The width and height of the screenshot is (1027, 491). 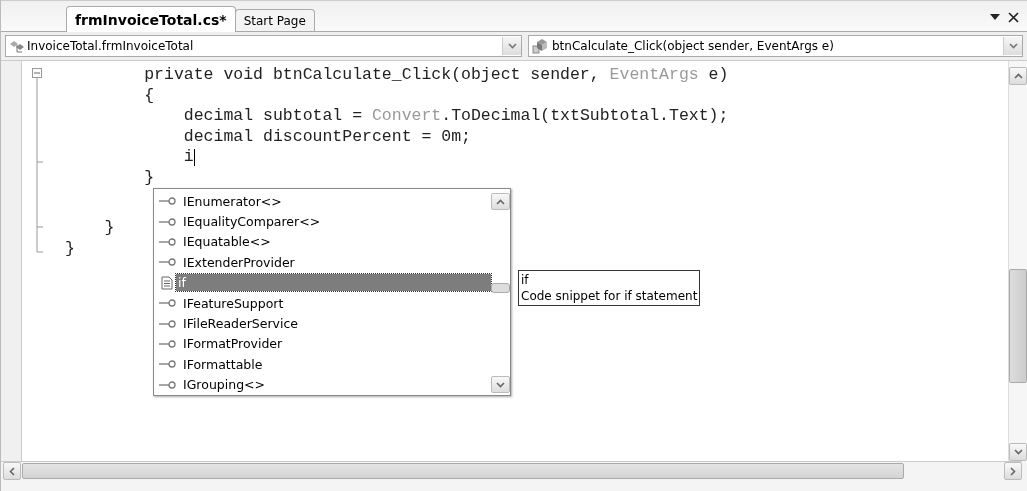 I want to click on completion-item: IFeatureSupport, so click(x=322, y=303).